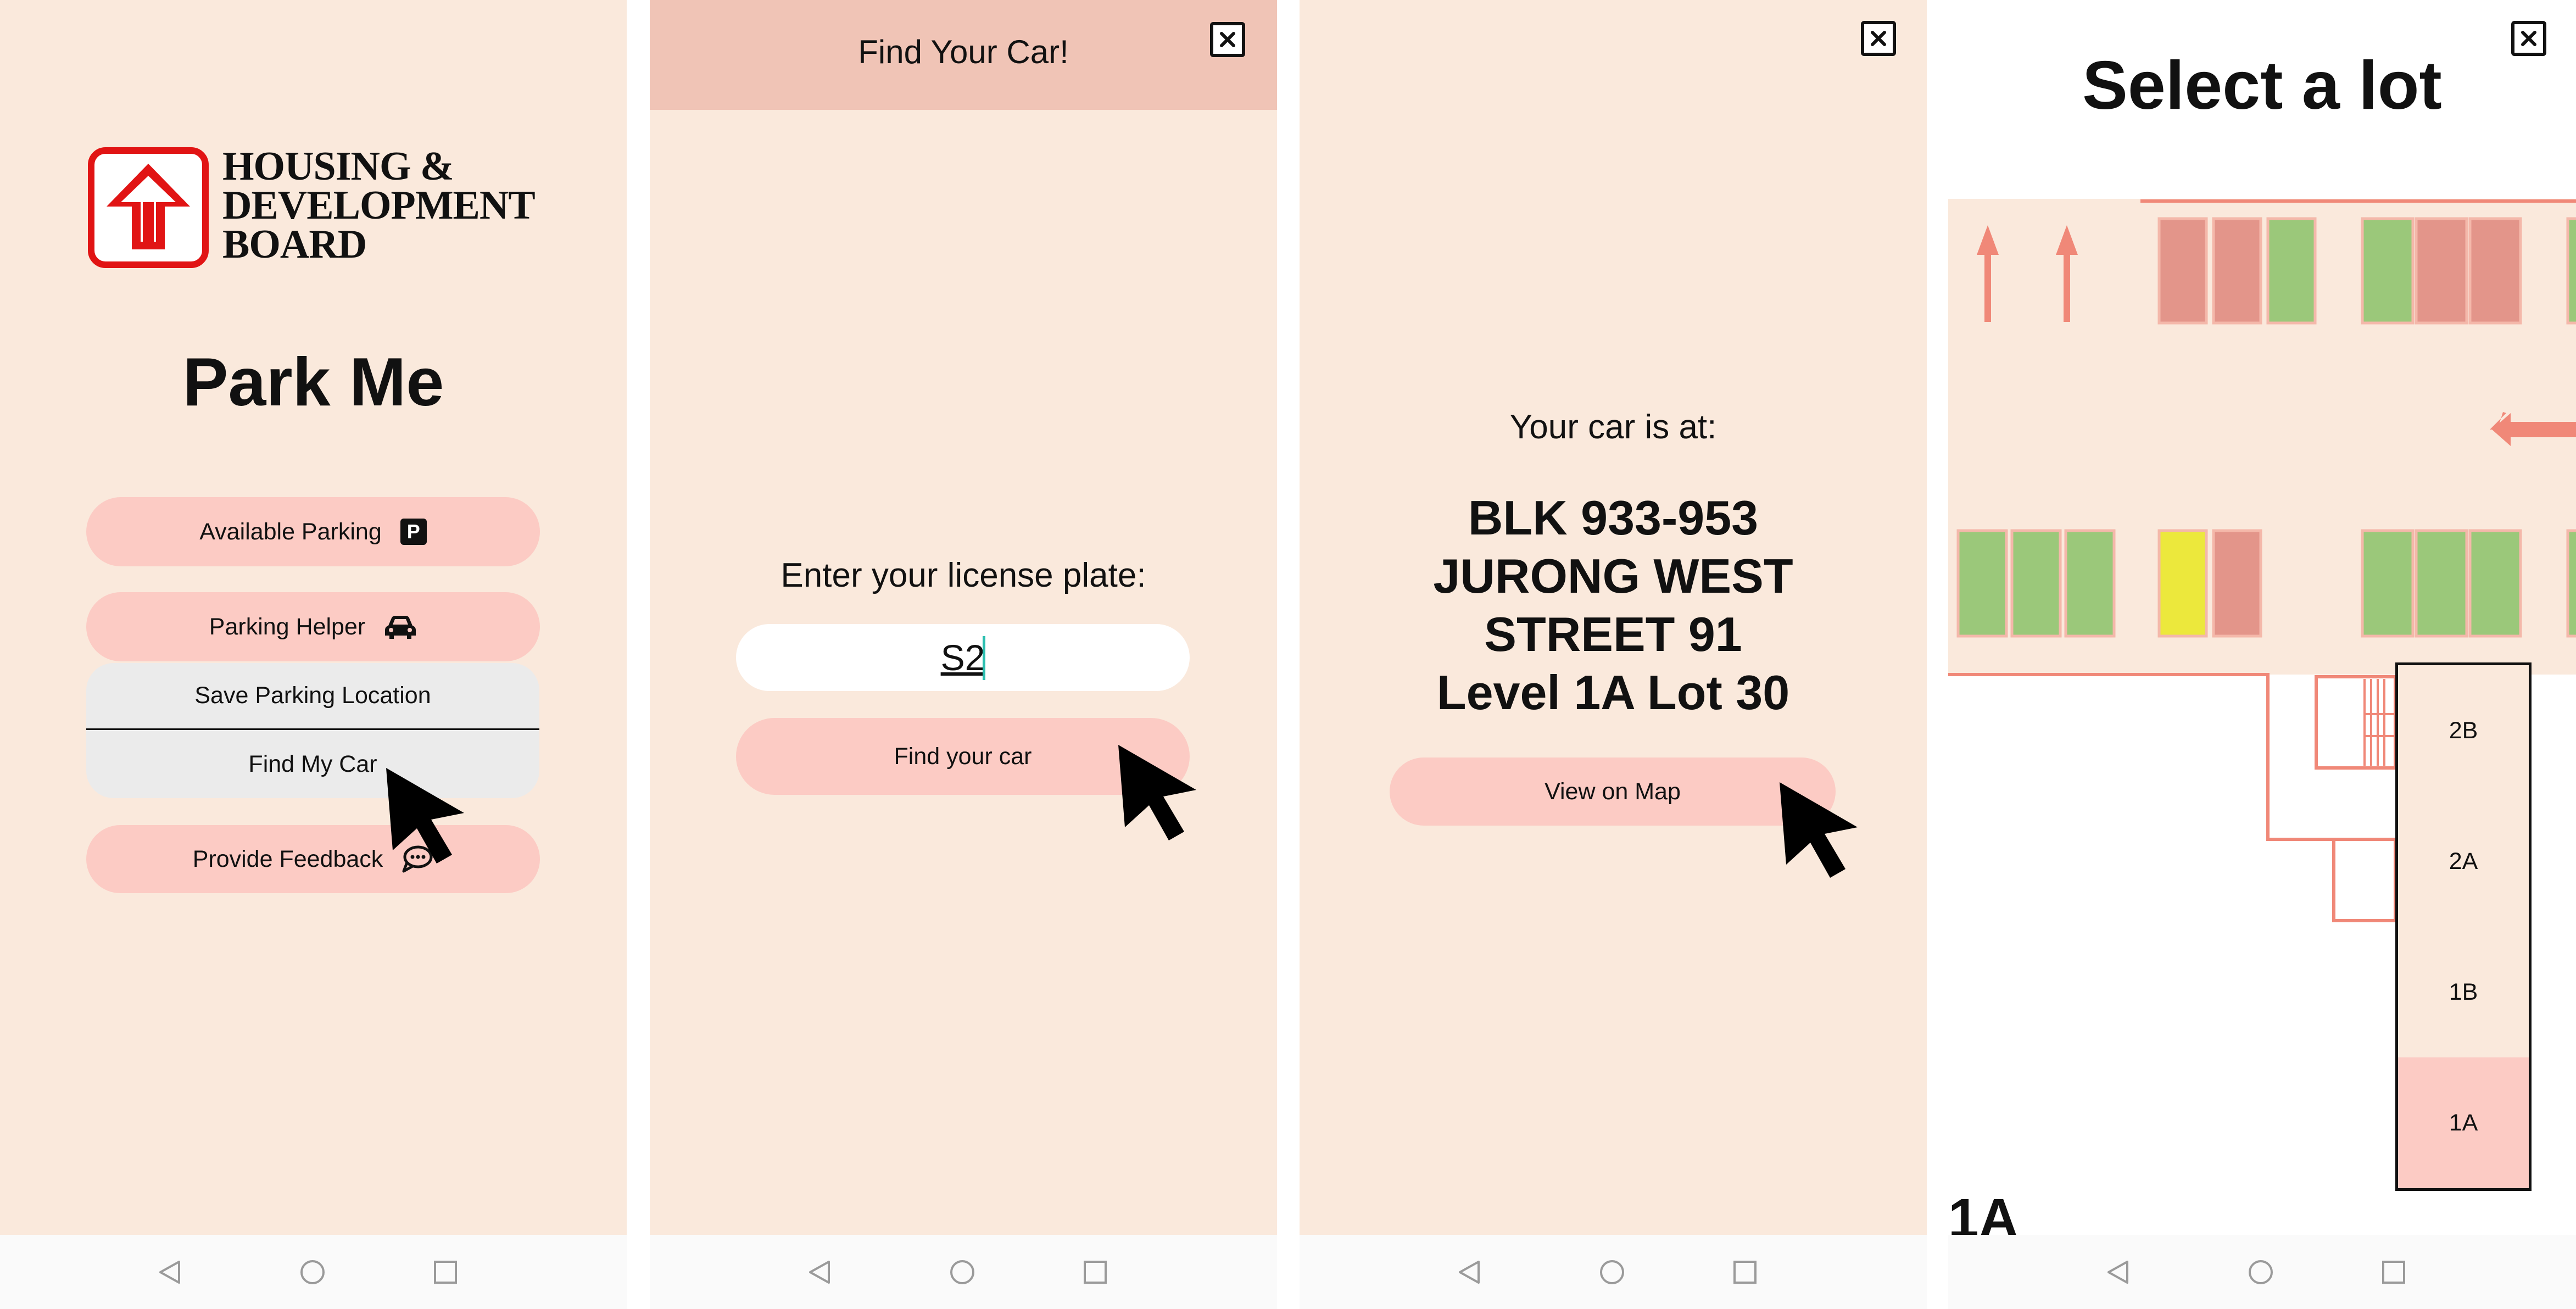  What do you see at coordinates (963, 575) in the screenshot?
I see `license-plate-prompt: Enter your license plate:` at bounding box center [963, 575].